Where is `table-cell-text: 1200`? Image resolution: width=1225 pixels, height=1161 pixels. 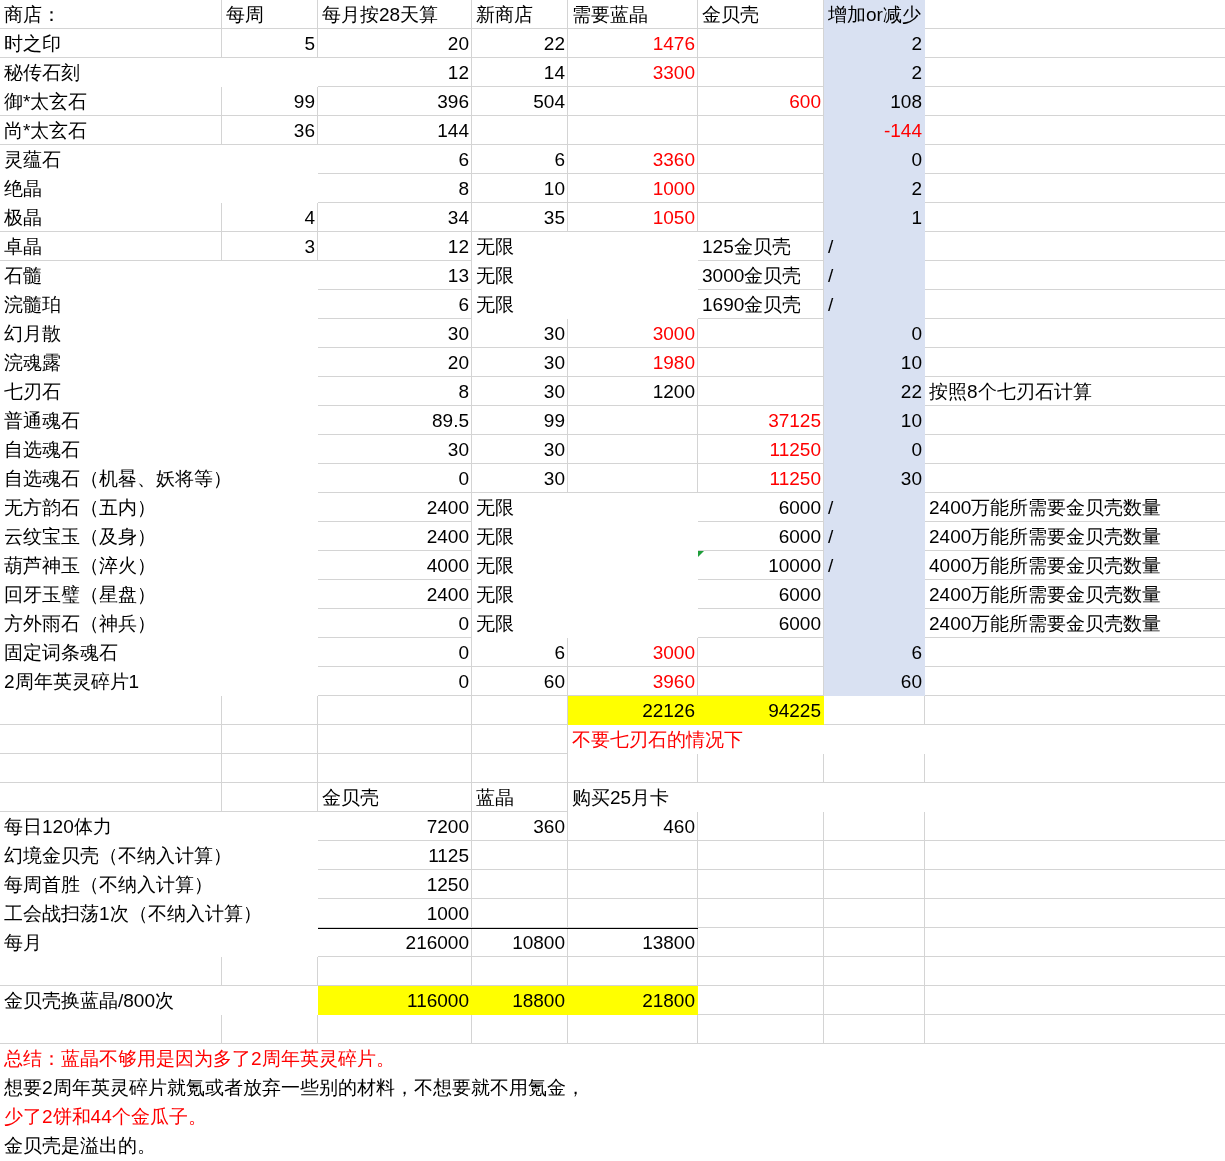 table-cell-text: 1200 is located at coordinates (673, 392).